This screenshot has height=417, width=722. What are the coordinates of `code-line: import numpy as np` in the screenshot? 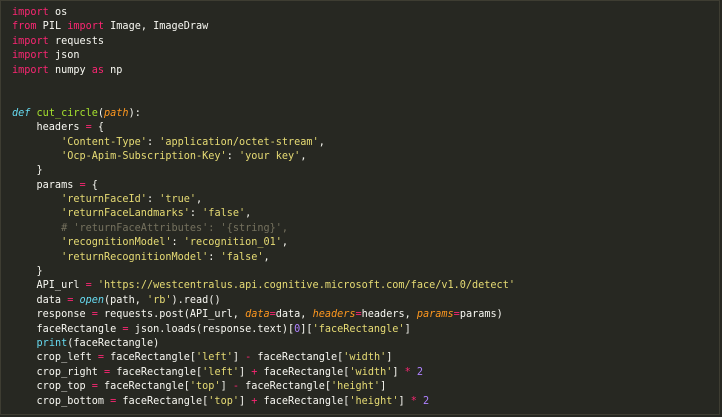 It's located at (263, 71).